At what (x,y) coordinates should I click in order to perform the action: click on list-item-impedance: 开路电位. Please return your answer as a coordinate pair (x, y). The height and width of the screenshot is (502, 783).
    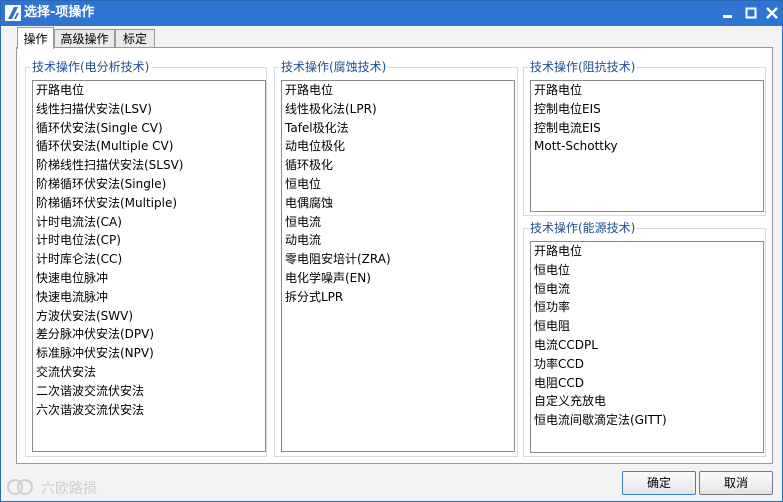
    Looking at the image, I should click on (647, 90).